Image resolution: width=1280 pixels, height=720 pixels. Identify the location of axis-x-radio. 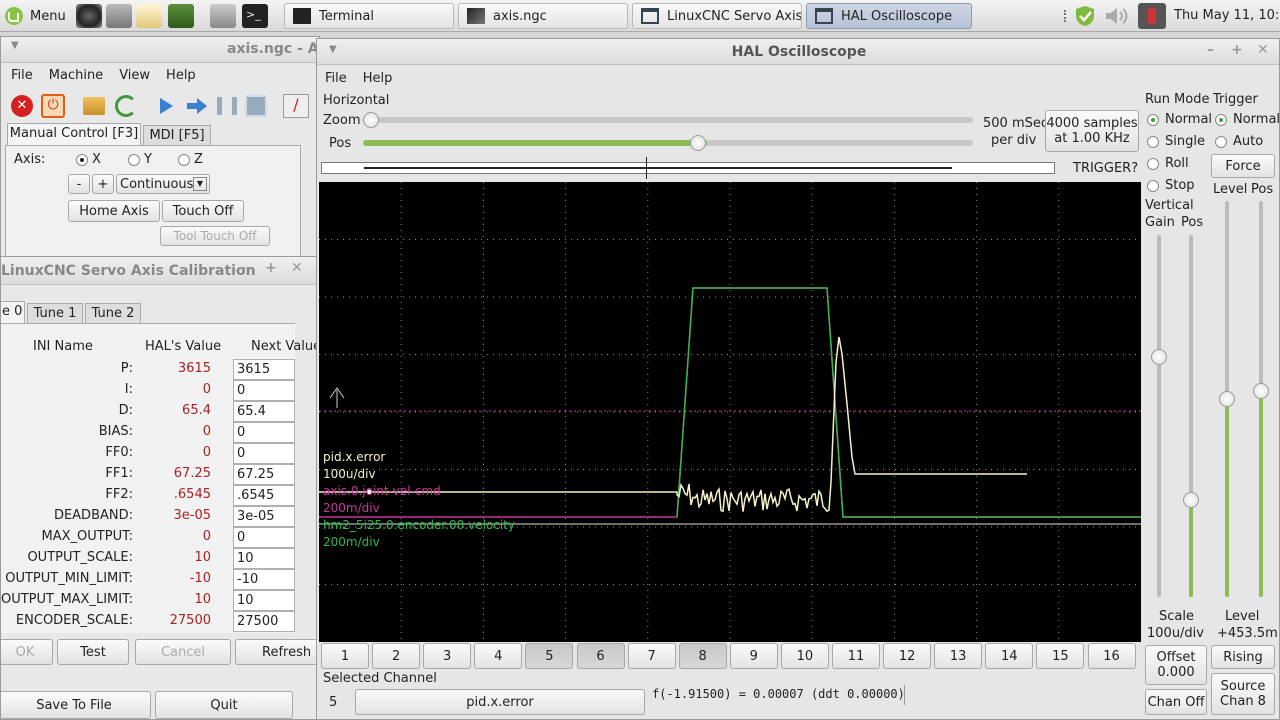
(82, 160).